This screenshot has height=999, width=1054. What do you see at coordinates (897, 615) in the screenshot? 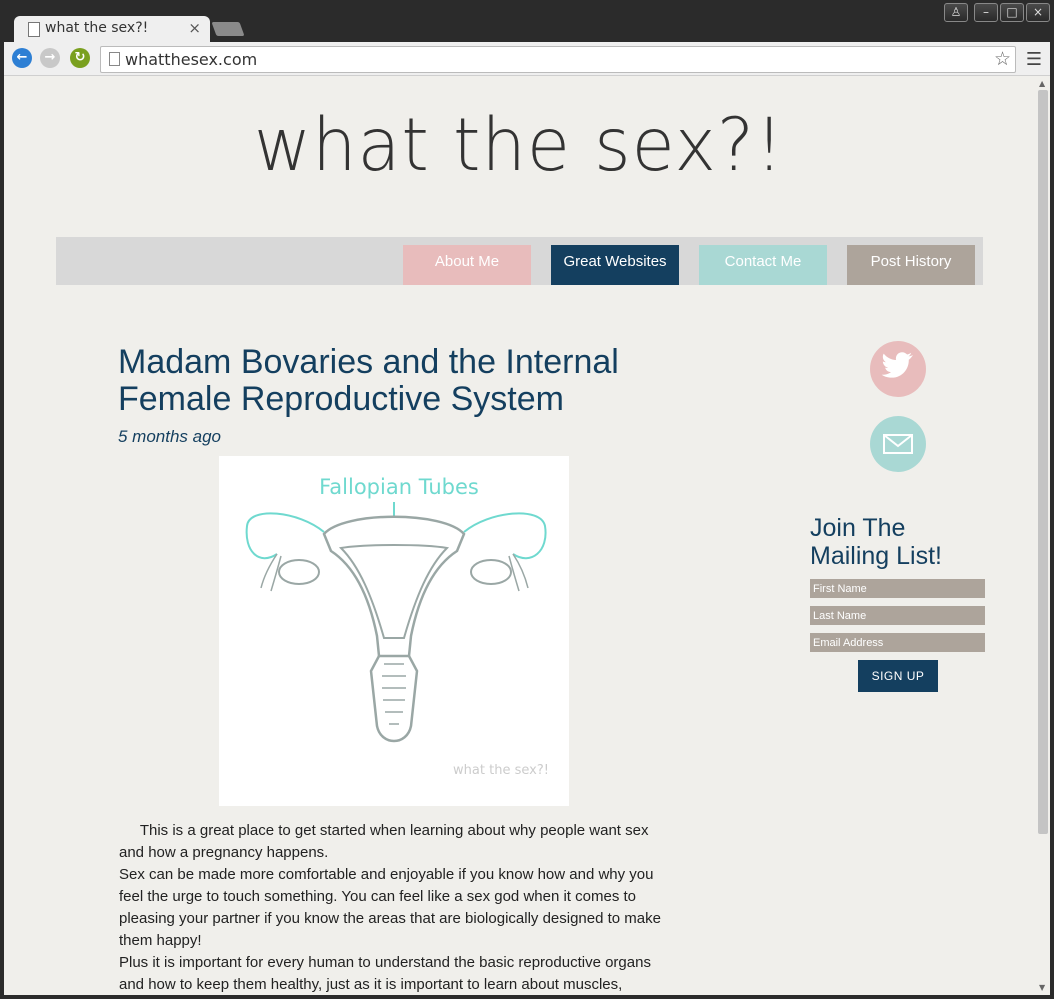
I see `last-name-input` at bounding box center [897, 615].